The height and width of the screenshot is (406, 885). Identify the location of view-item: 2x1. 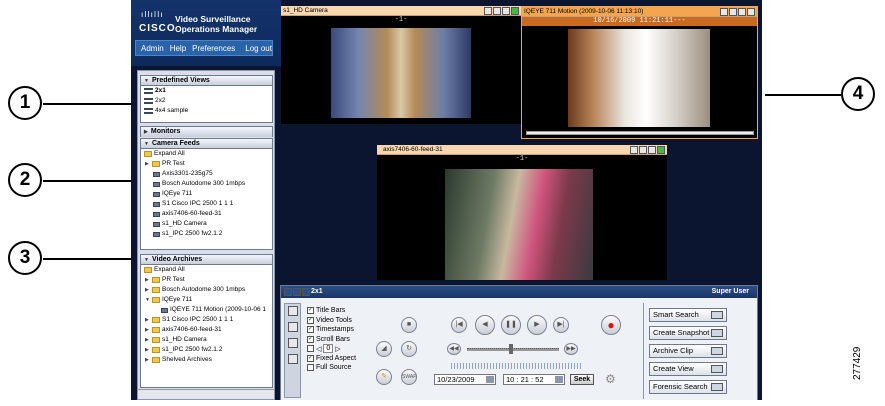
(206, 91).